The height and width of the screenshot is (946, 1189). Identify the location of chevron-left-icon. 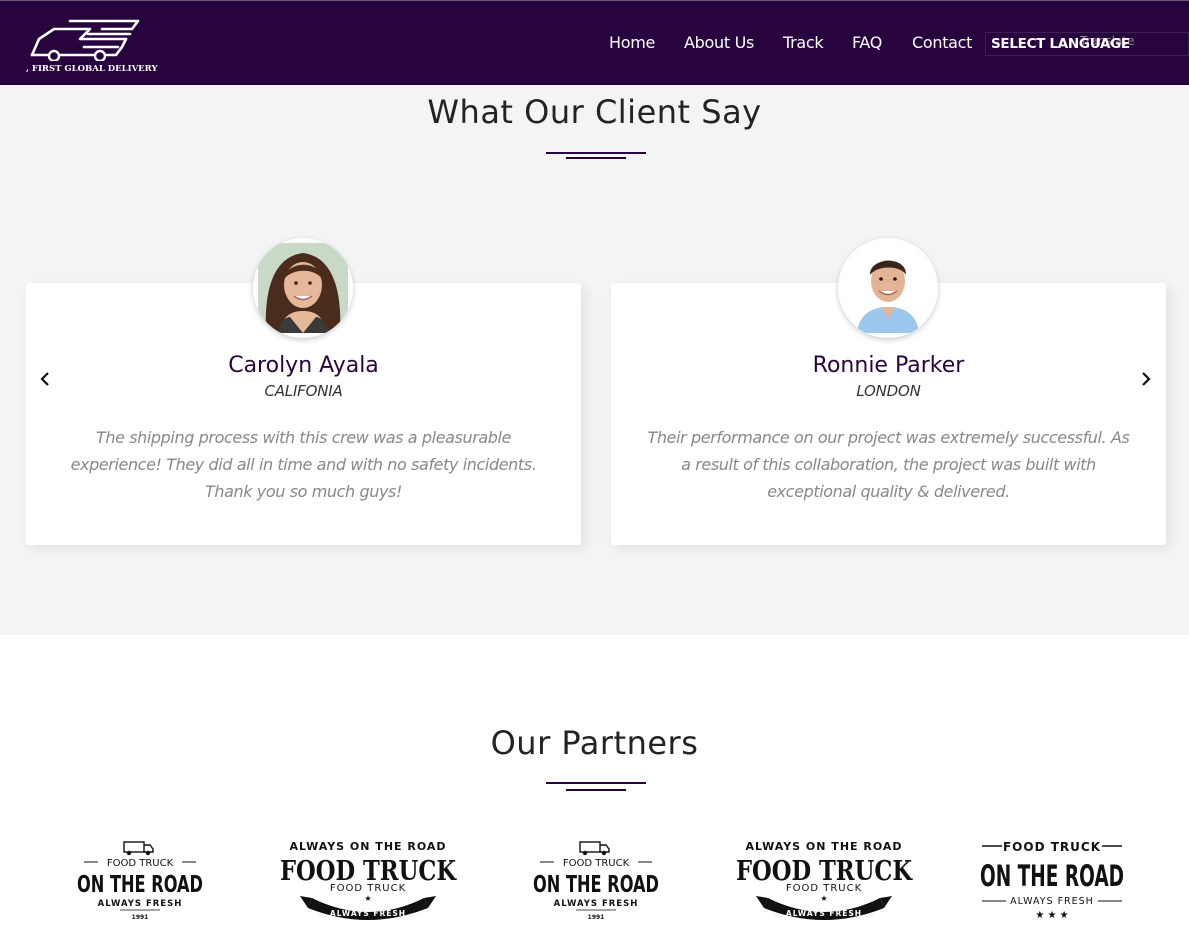
(44, 379).